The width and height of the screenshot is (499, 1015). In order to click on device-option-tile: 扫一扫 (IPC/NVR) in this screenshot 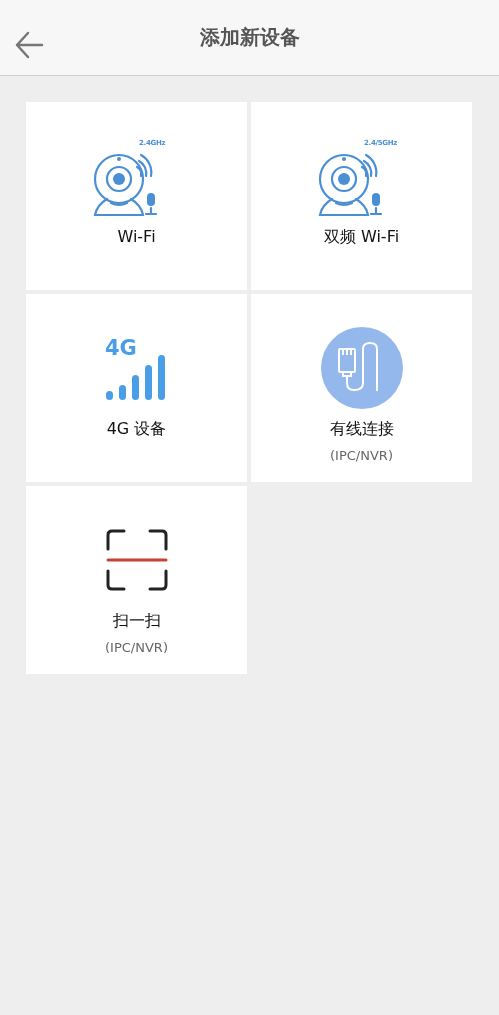, I will do `click(136, 580)`.